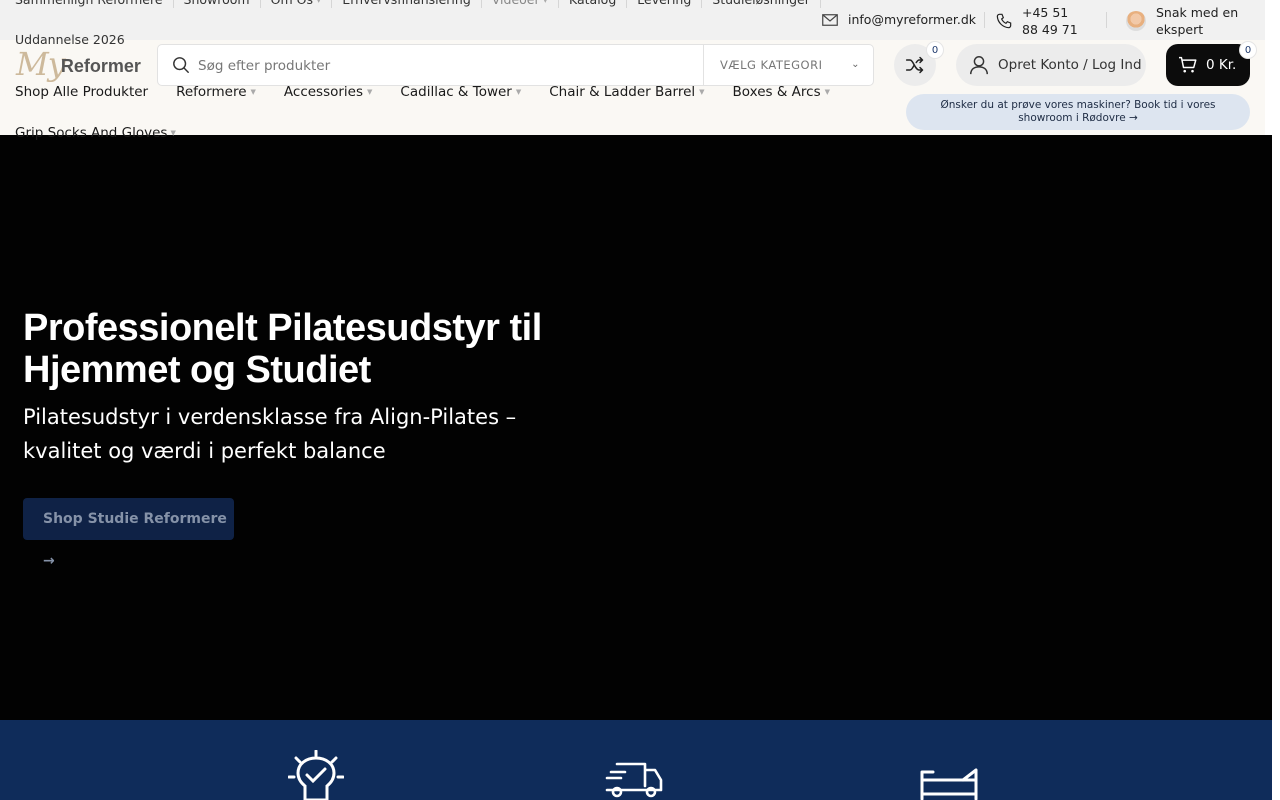 The width and height of the screenshot is (1280, 800). I want to click on nav-label: Chair & Ladder Barrel, so click(622, 92).